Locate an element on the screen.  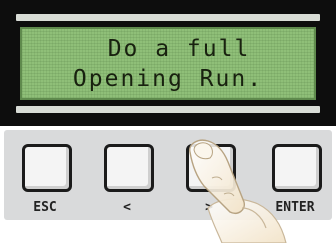
lcd-line-2: Opening Run. is located at coordinates (168, 79).